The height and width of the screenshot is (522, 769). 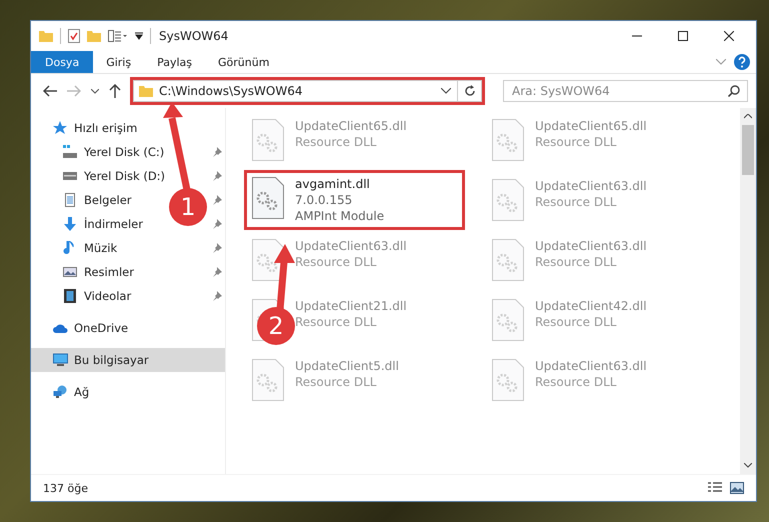 I want to click on nav-label: Müzik, so click(x=101, y=248).